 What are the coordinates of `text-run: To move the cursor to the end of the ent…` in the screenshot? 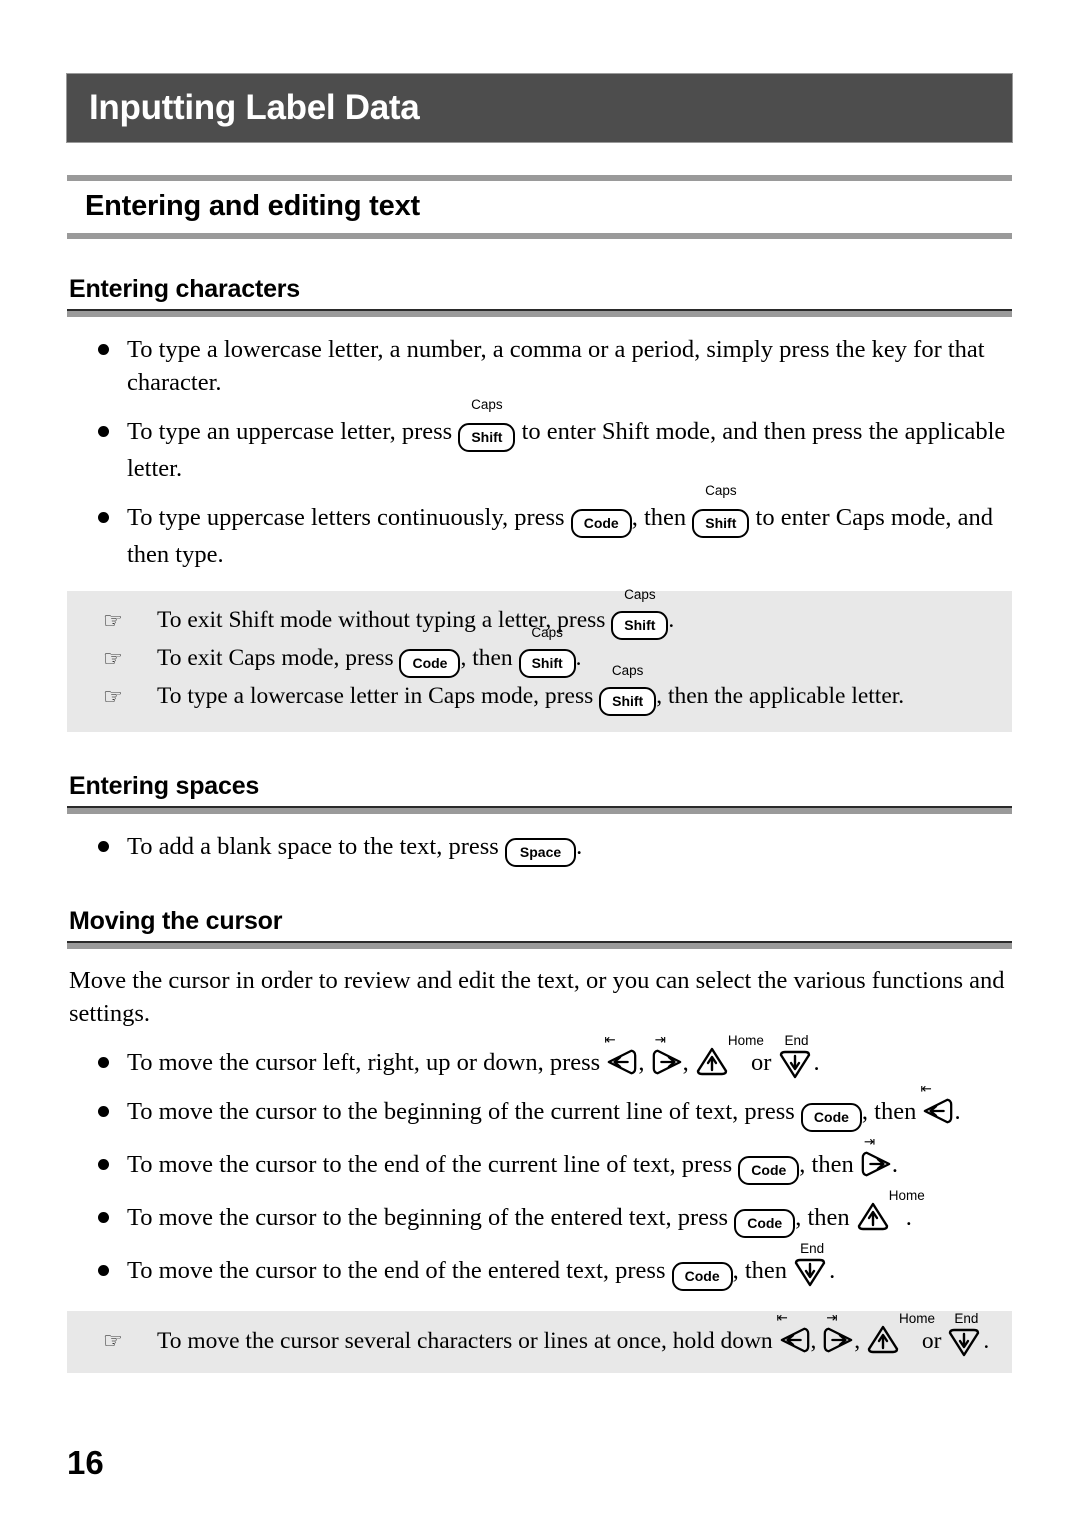 It's located at (399, 1270).